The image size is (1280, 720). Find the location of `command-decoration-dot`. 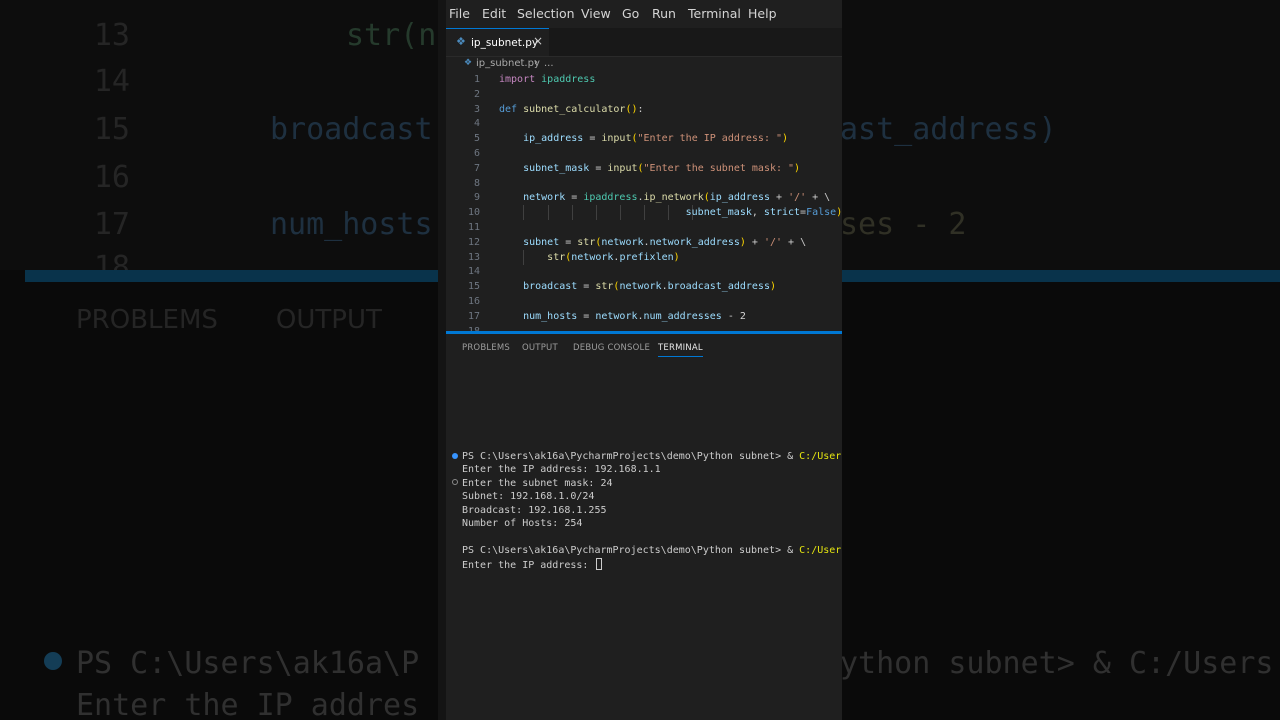

command-decoration-dot is located at coordinates (455, 482).